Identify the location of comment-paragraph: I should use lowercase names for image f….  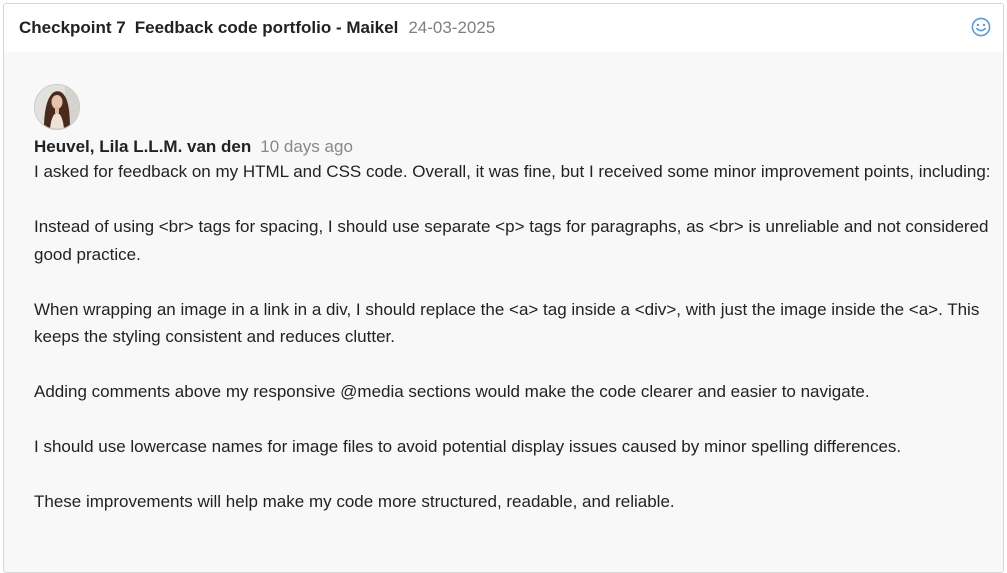
(468, 446).